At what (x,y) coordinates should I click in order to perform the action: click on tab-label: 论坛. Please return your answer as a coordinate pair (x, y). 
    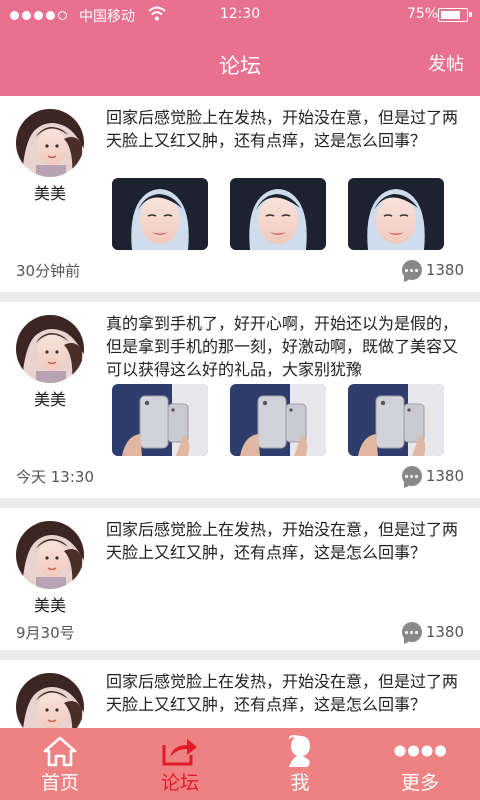
    Looking at the image, I should click on (179, 783).